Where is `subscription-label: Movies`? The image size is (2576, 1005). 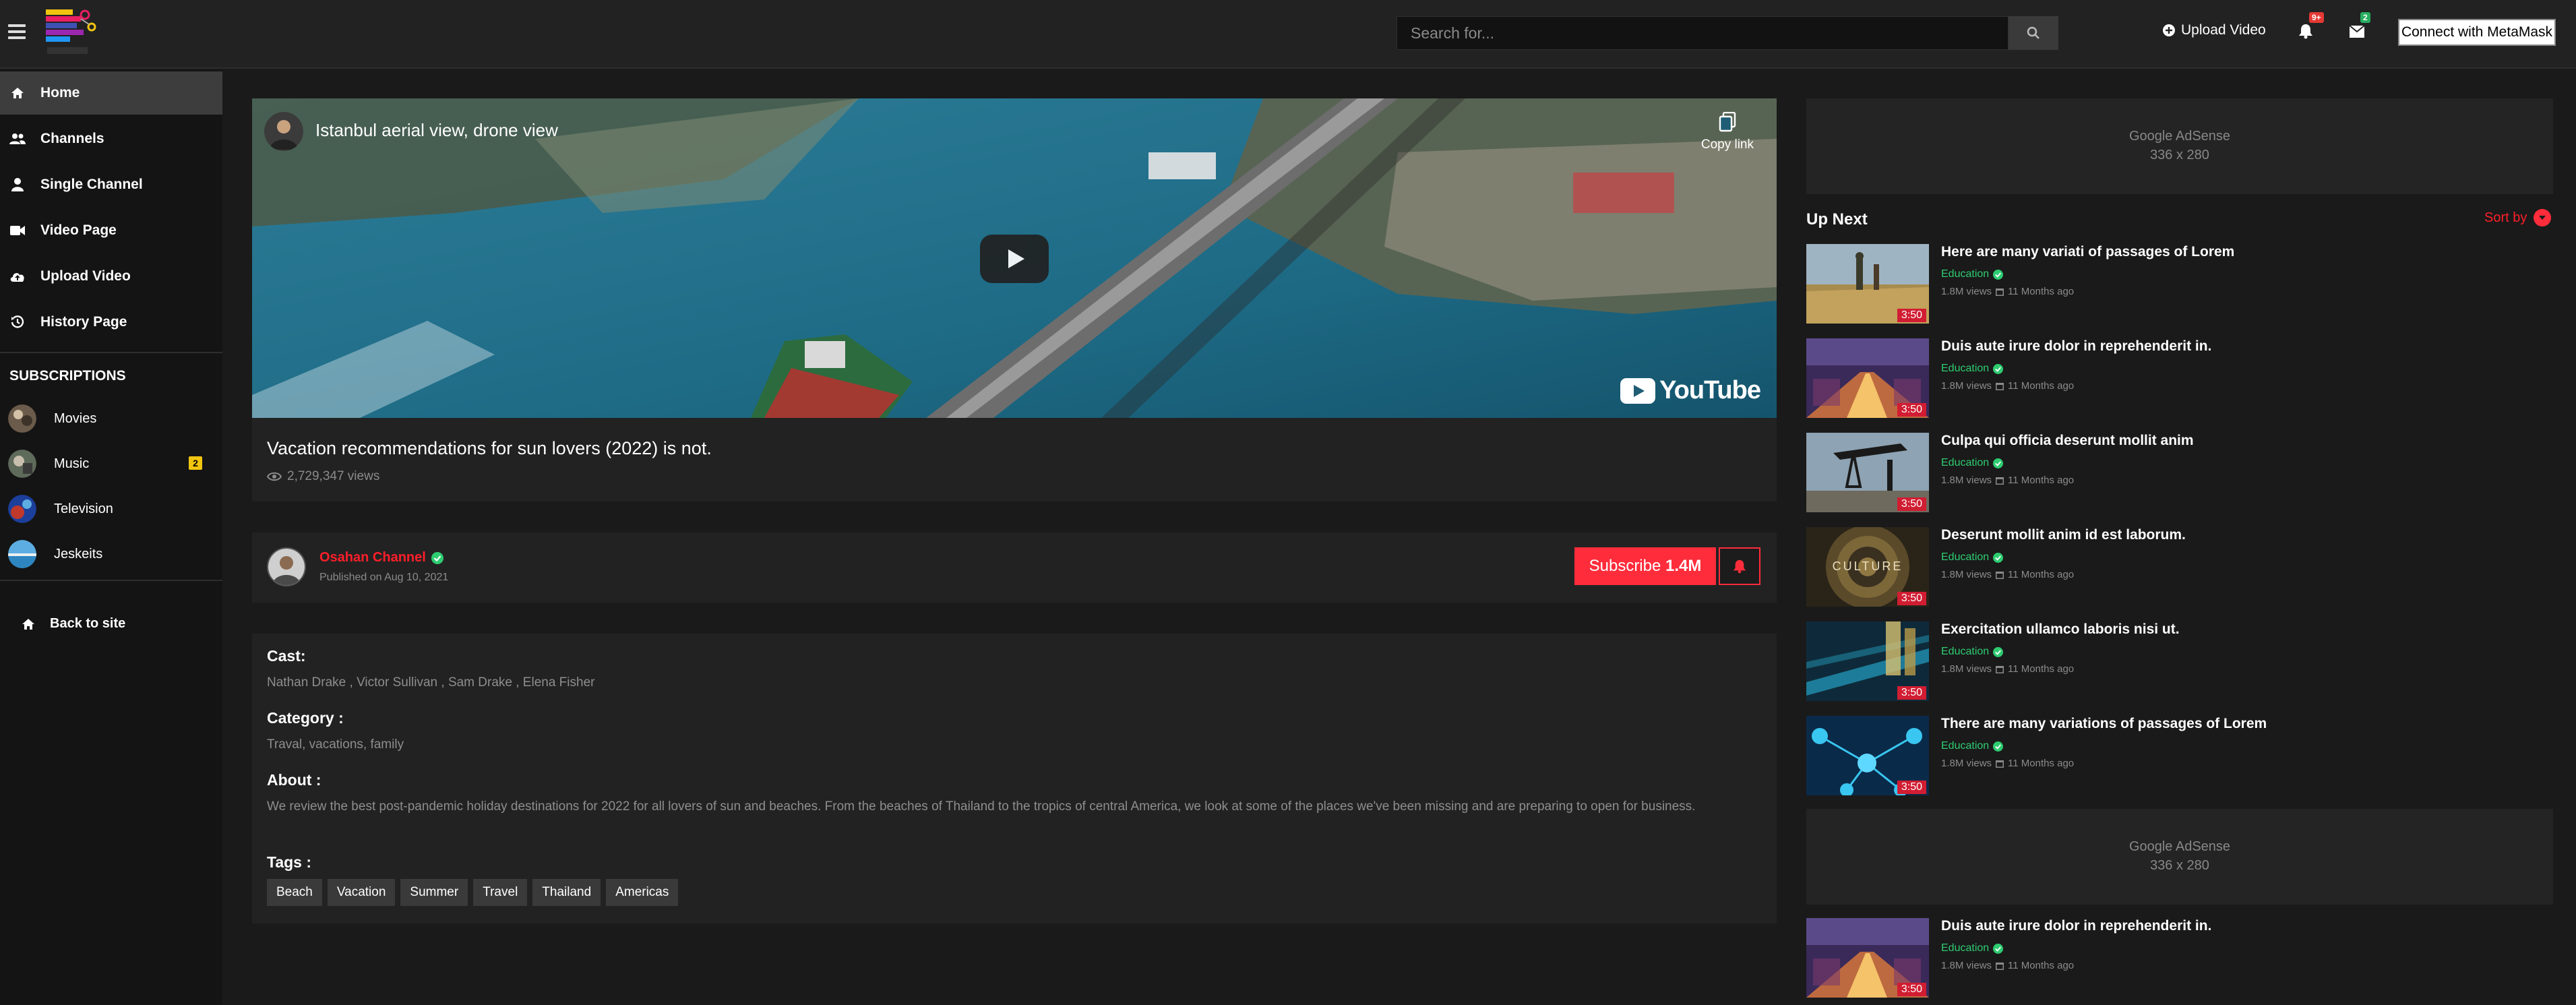 subscription-label: Movies is located at coordinates (75, 418).